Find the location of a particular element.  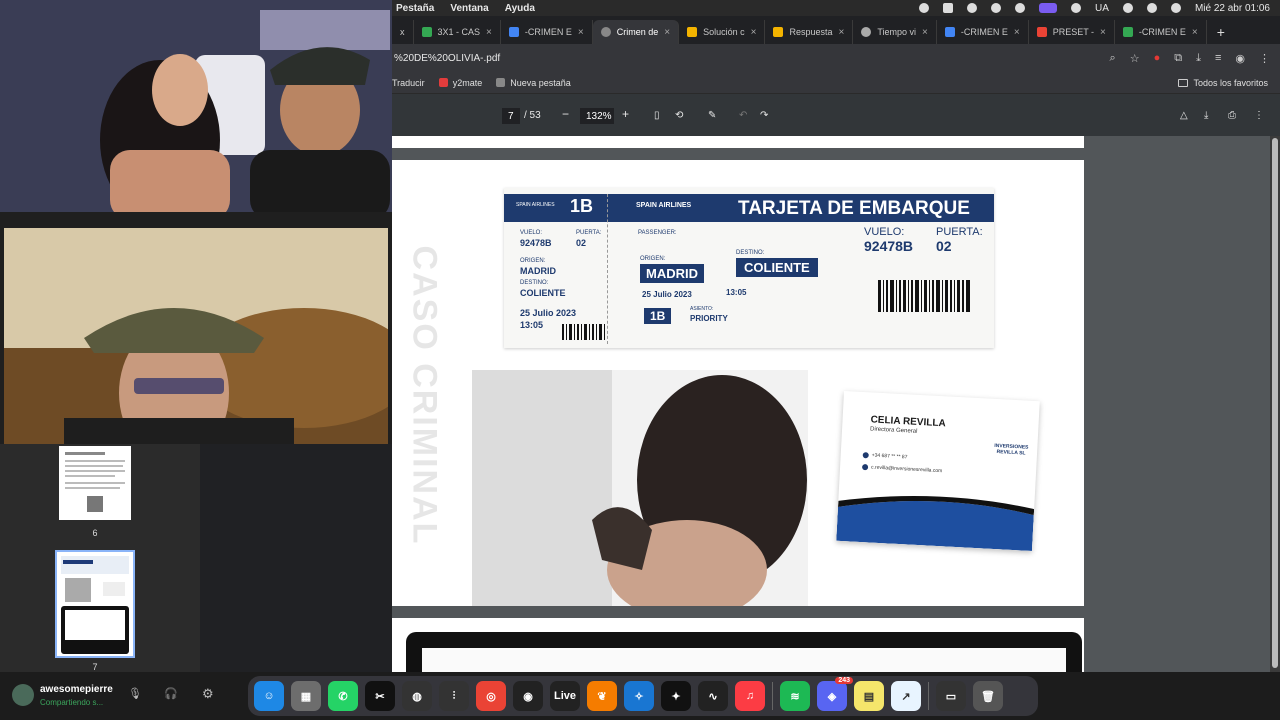

passenger-label: PASSENGER: is located at coordinates (657, 233).